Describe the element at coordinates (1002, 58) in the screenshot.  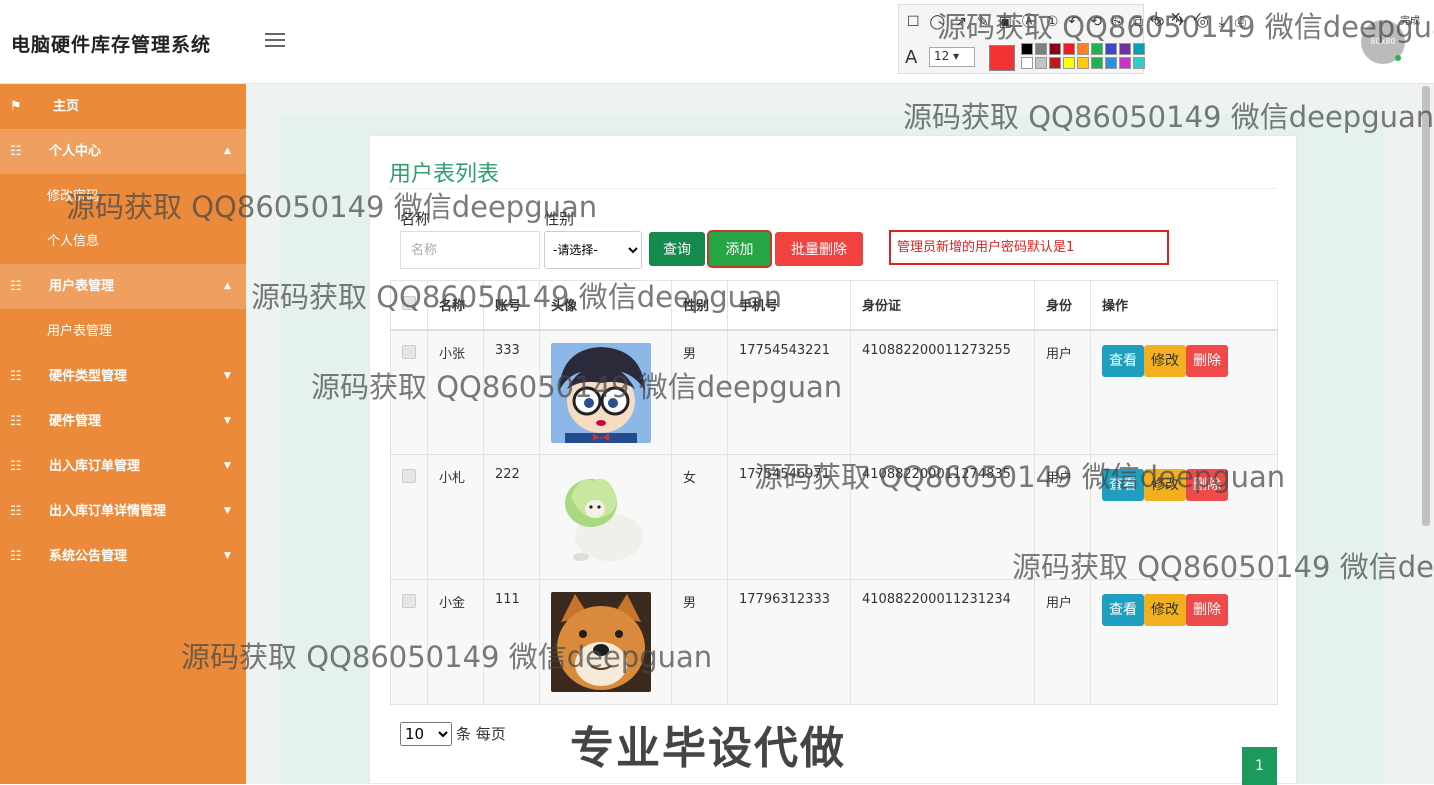
I see `current-color-swatch` at that location.